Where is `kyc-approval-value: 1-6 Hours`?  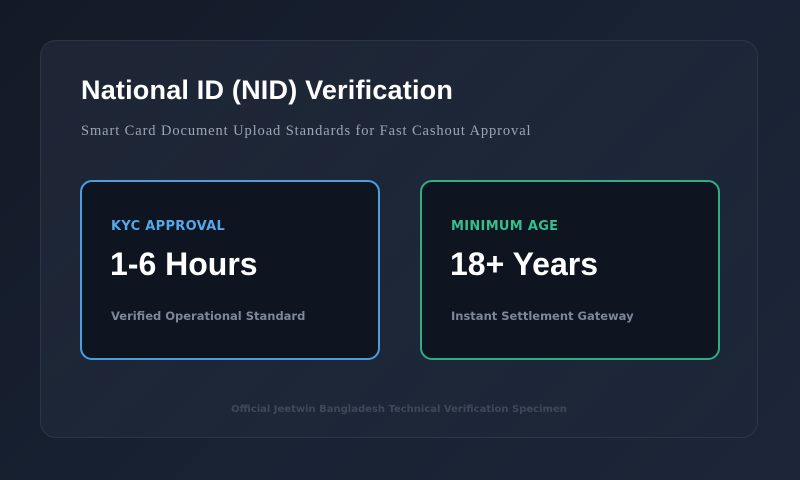 kyc-approval-value: 1-6 Hours is located at coordinates (184, 264).